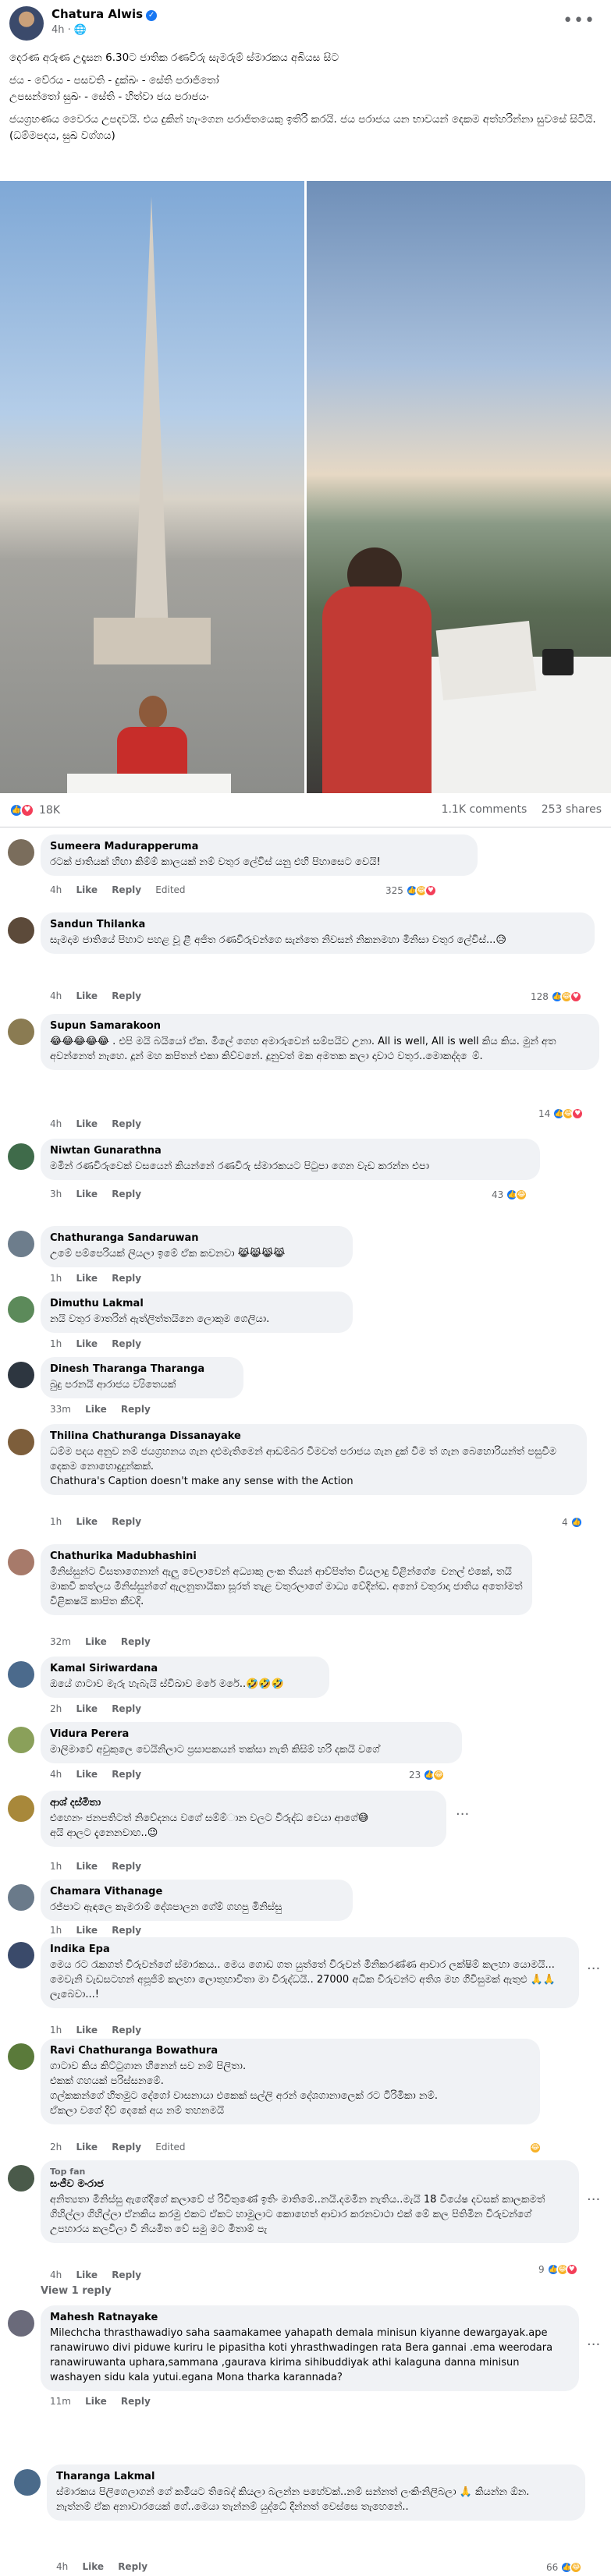 This screenshot has height=2576, width=611. I want to click on commenter-name: Thilina Chathuranga Dissanayake, so click(313, 1436).